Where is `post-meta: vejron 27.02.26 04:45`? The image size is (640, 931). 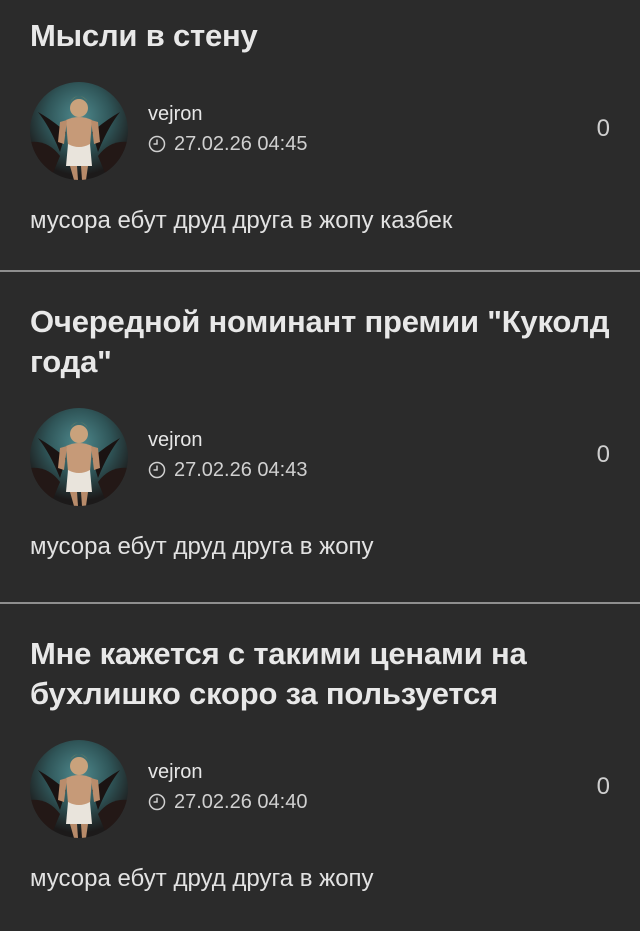
post-meta: vejron 27.02.26 04:45 is located at coordinates (227, 129).